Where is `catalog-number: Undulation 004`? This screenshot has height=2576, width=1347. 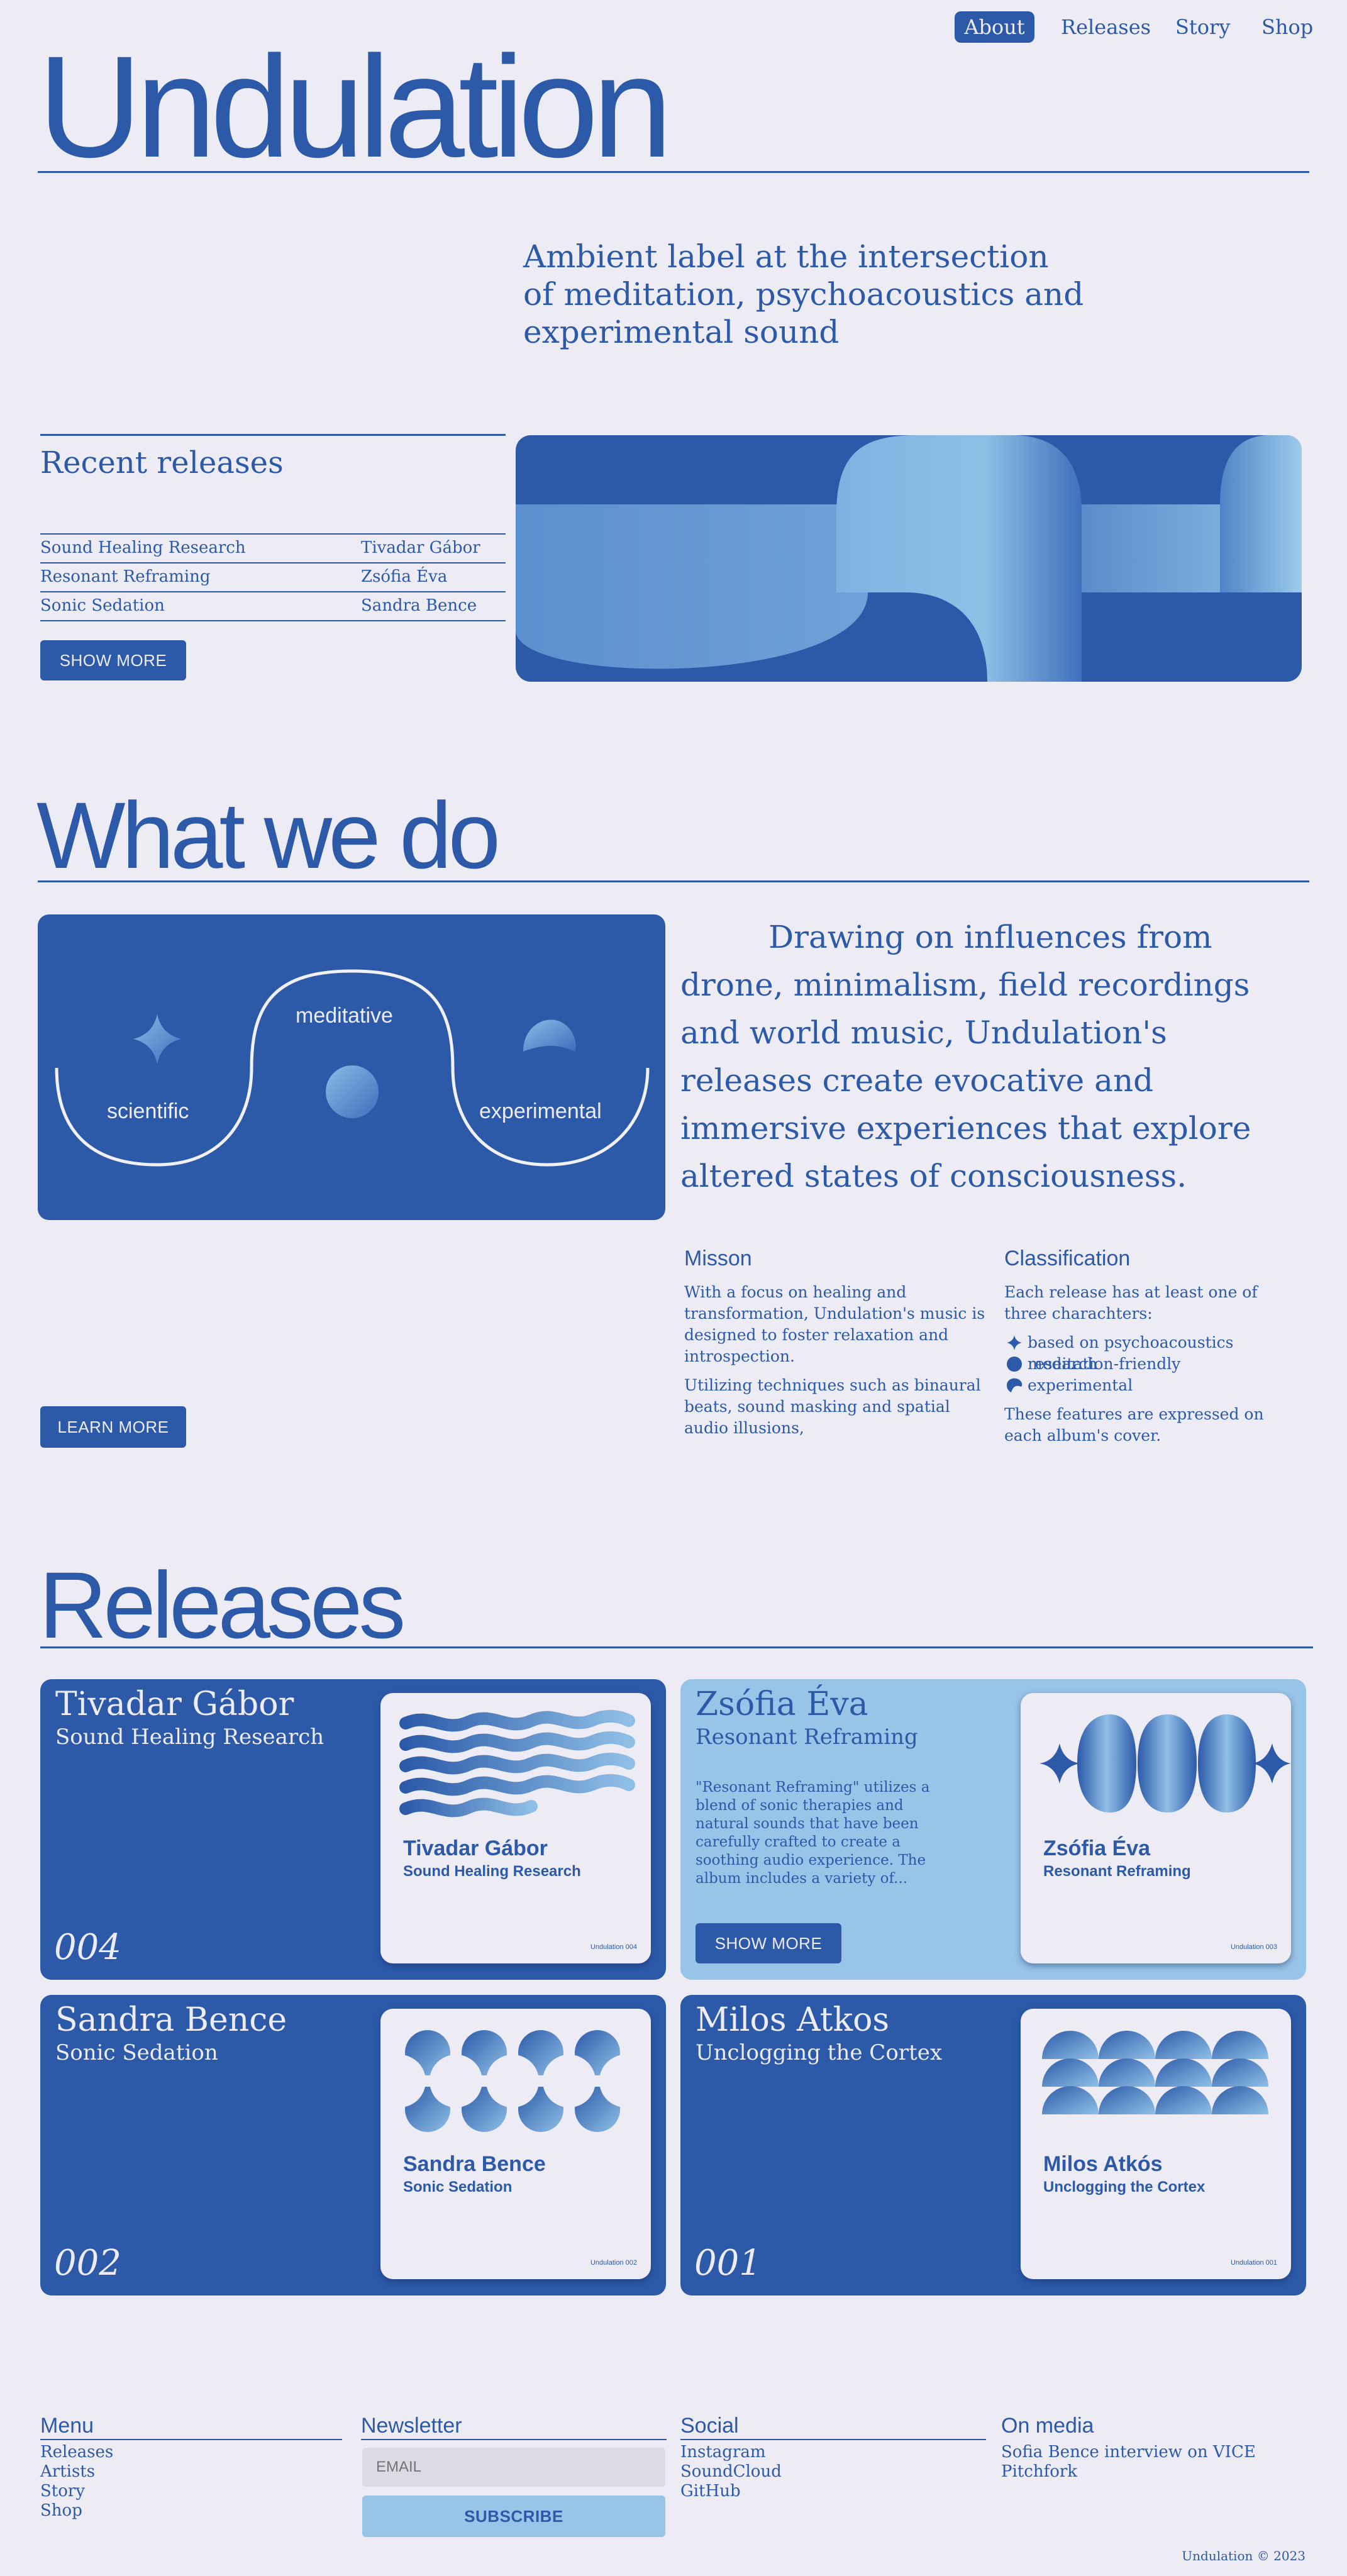
catalog-number: Undulation 004 is located at coordinates (613, 1947).